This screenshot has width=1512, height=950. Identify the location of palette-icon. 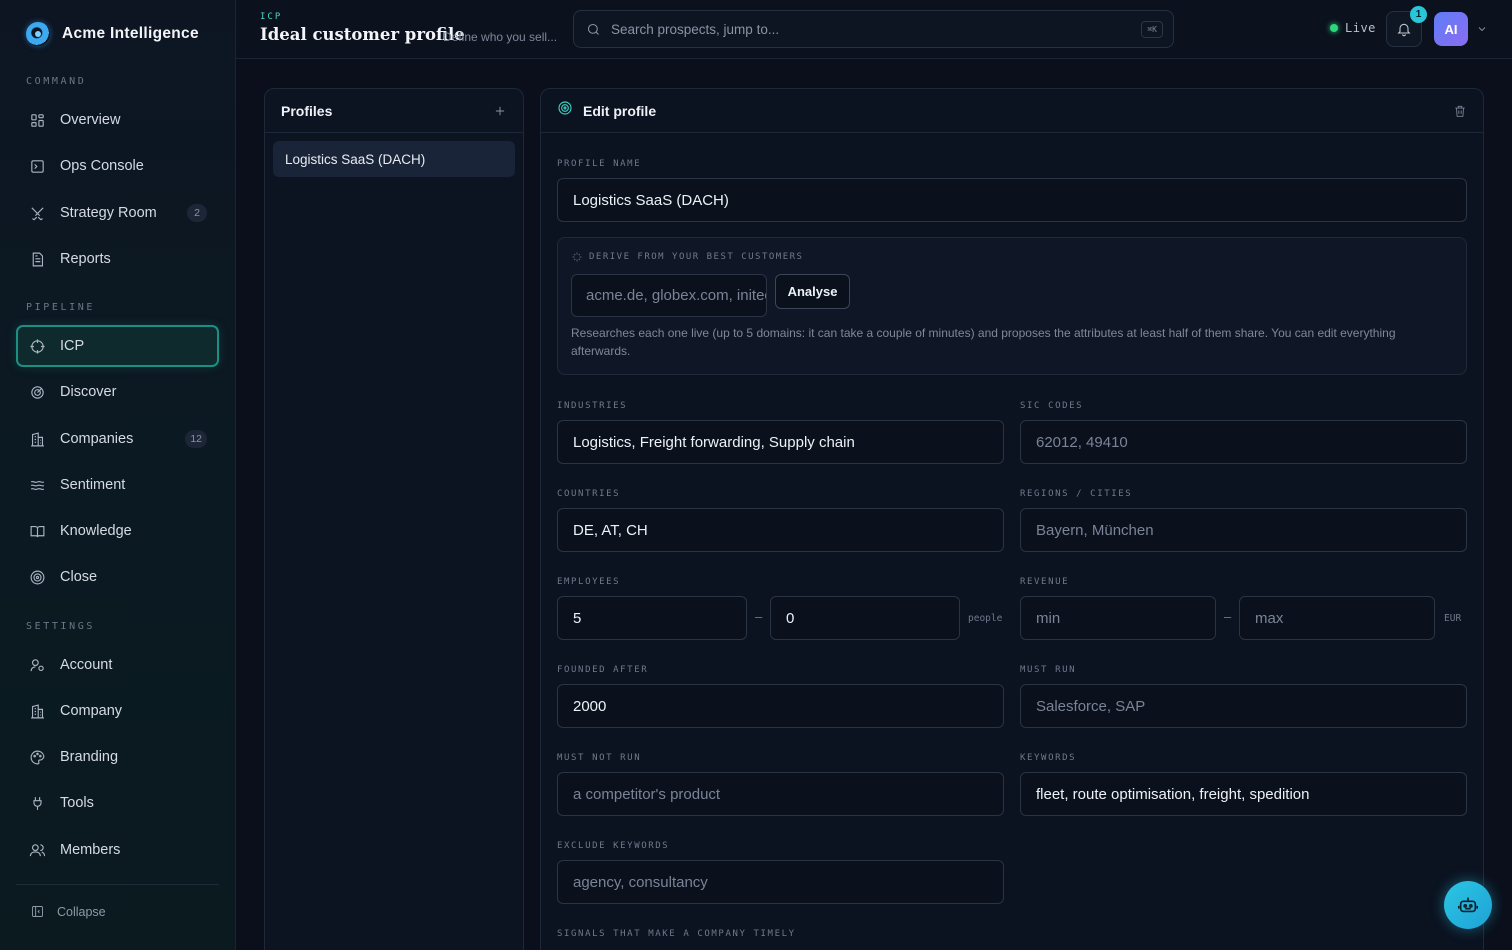
(37, 757).